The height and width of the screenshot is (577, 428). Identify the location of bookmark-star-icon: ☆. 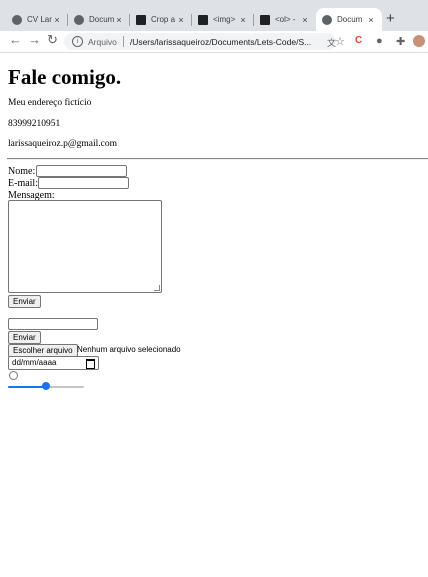
(340, 41).